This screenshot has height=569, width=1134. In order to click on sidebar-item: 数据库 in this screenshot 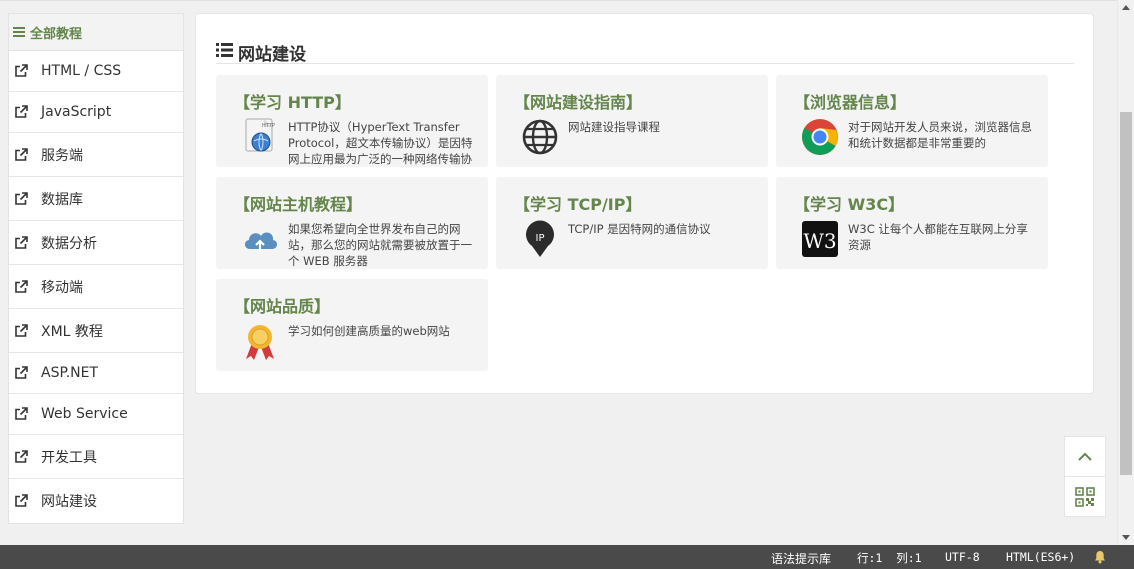, I will do `click(96, 199)`.